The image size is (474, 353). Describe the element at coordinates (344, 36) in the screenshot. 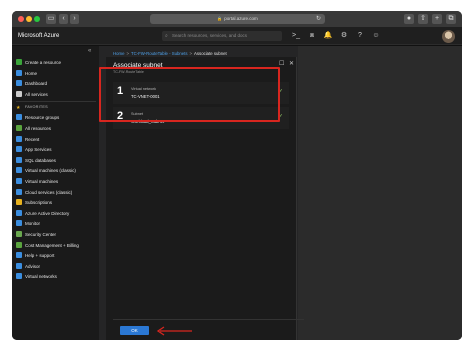

I see `settings-icon: ⚙` at that location.